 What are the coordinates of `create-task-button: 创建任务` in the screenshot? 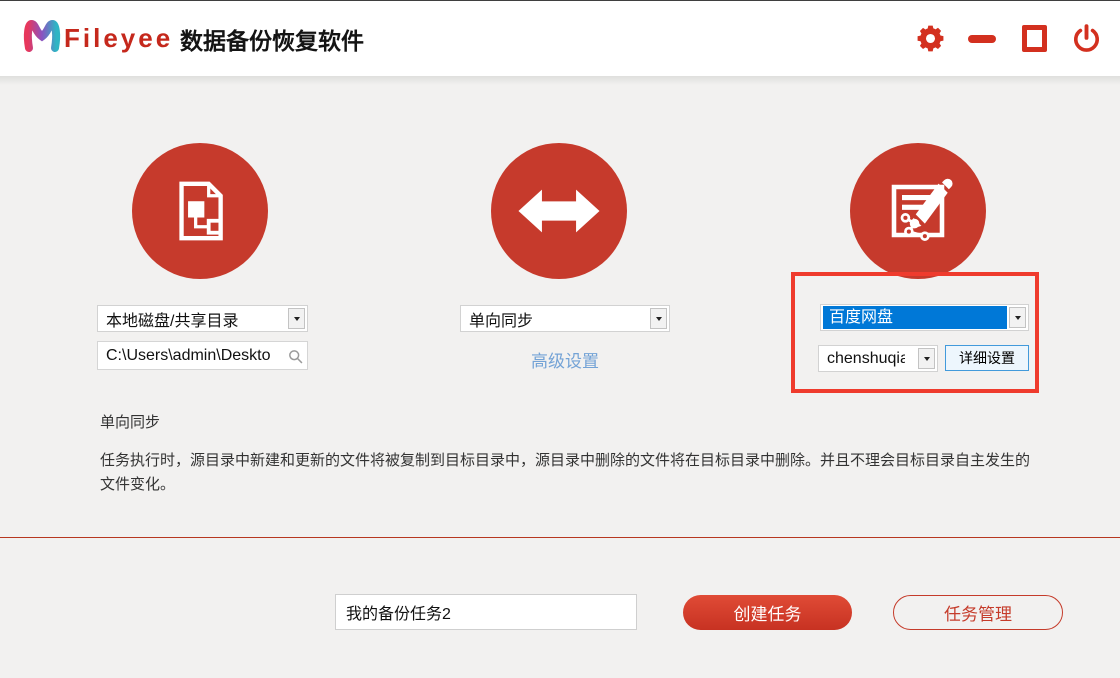 It's located at (767, 612).